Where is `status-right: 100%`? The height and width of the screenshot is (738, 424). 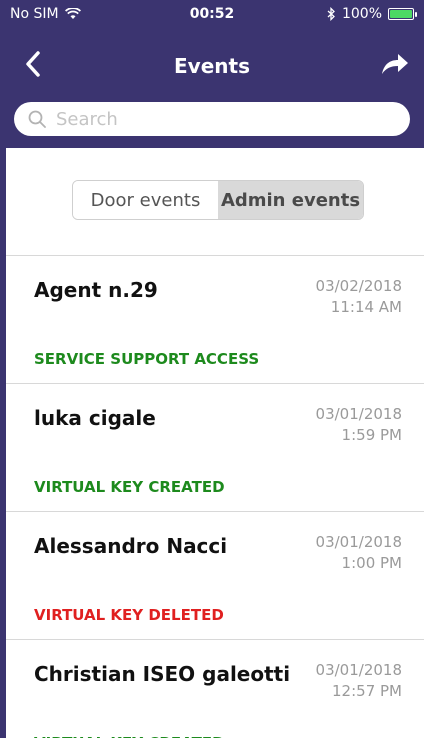 status-right: 100% is located at coordinates (372, 14).